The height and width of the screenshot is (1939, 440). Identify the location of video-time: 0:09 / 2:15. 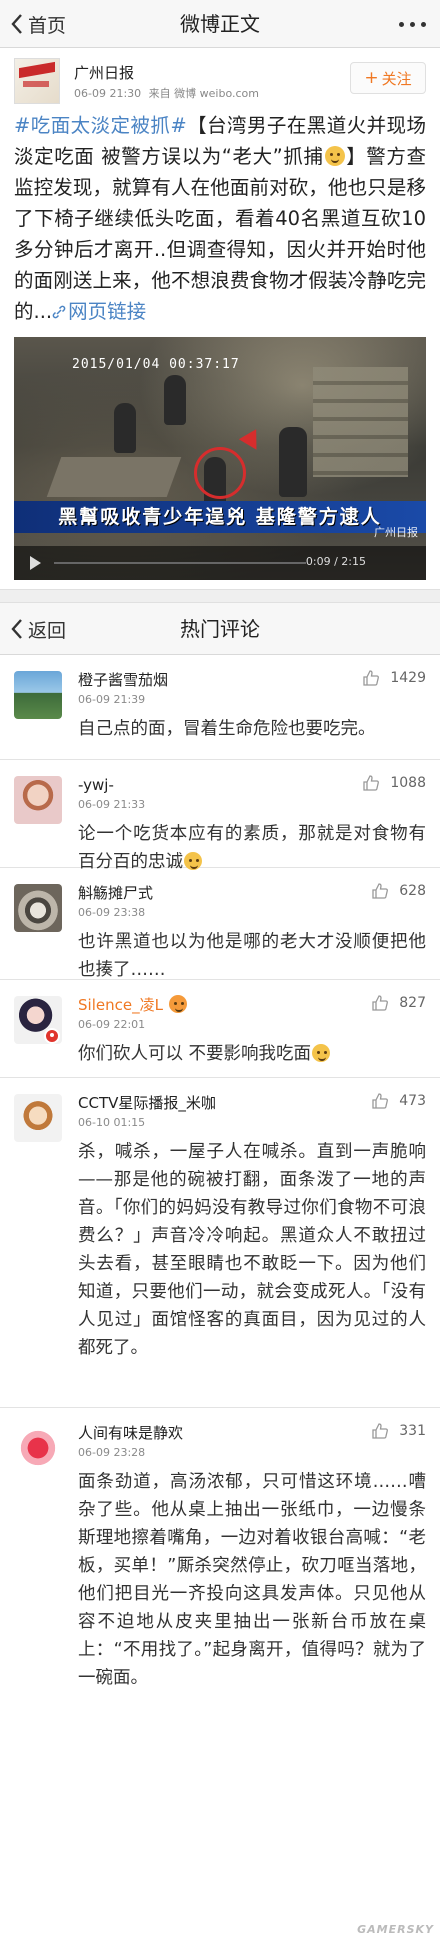
(335, 561).